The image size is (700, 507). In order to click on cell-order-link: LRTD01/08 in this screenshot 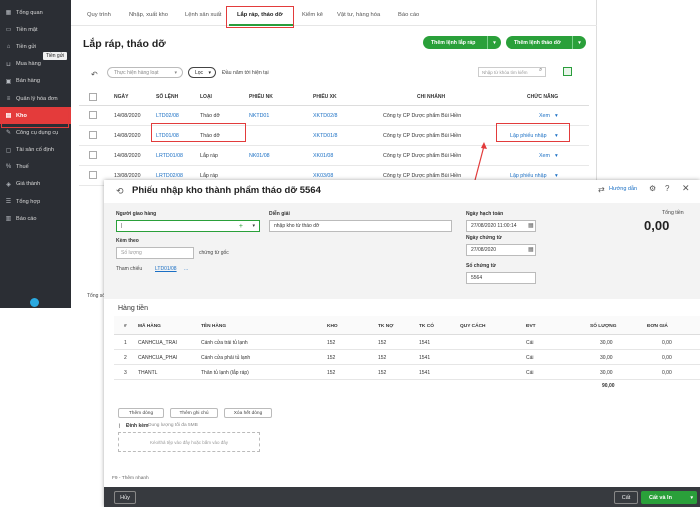, I will do `click(169, 156)`.